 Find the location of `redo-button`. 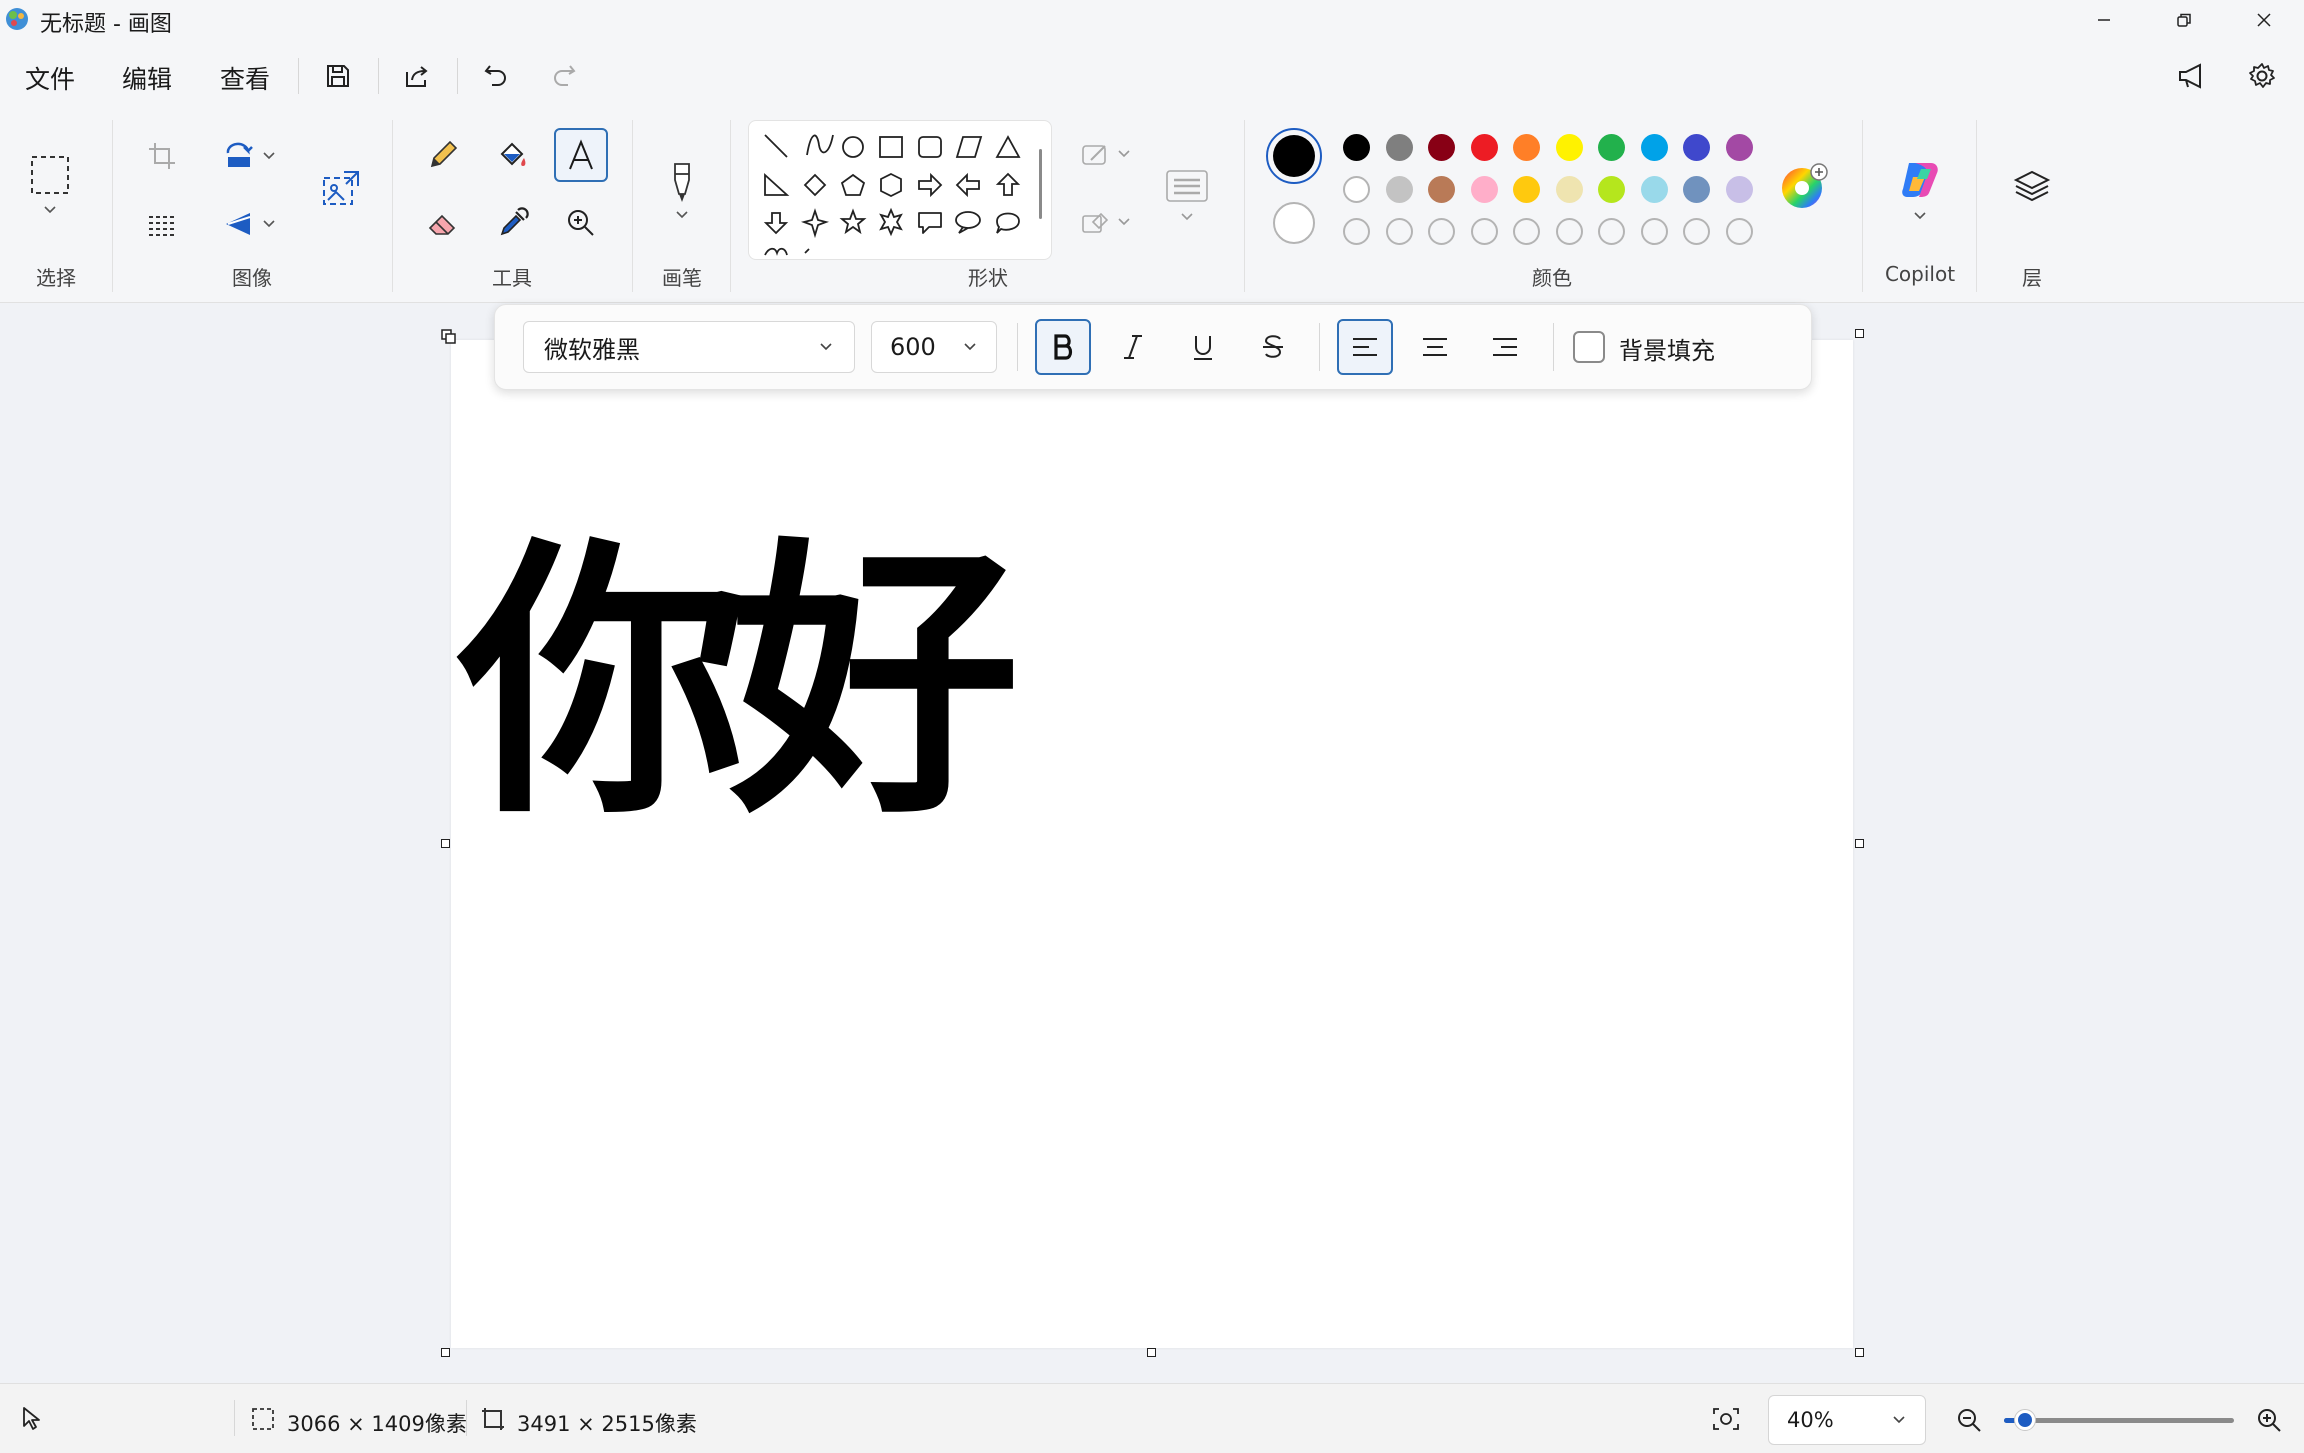

redo-button is located at coordinates (564, 76).